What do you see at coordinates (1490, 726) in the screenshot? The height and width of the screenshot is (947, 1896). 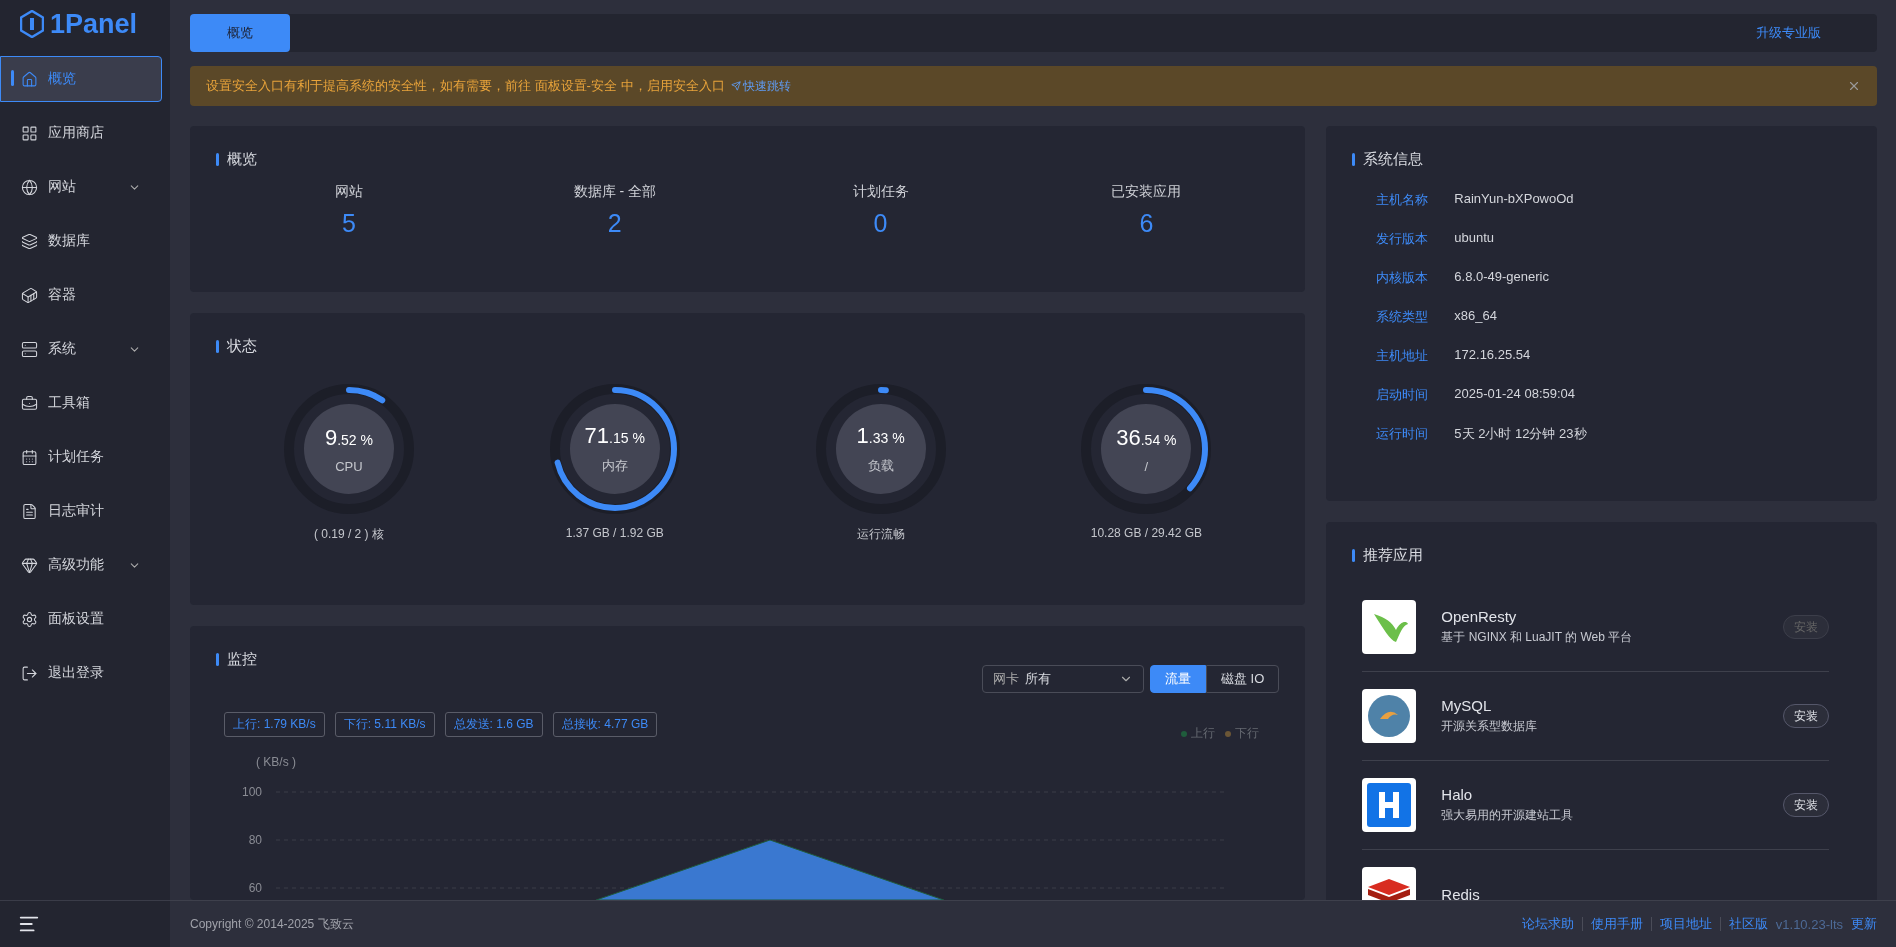 I see `app-description: 开源关系型数据库` at bounding box center [1490, 726].